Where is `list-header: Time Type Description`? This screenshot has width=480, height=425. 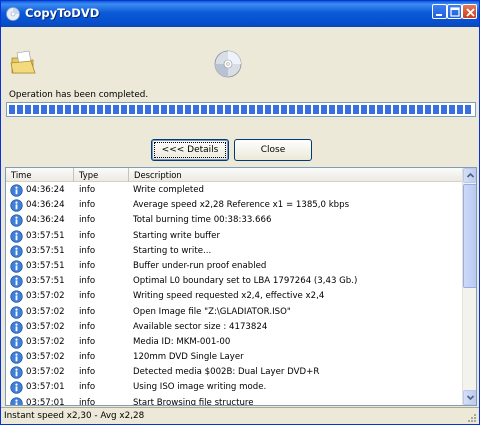
list-header: Time Type Description is located at coordinates (234, 175).